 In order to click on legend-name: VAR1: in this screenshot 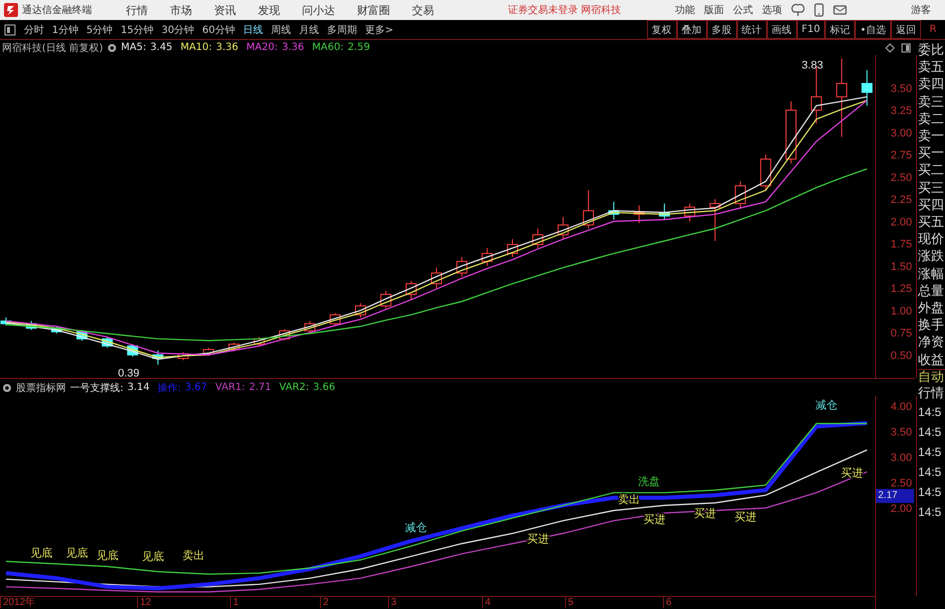, I will do `click(230, 387)`.